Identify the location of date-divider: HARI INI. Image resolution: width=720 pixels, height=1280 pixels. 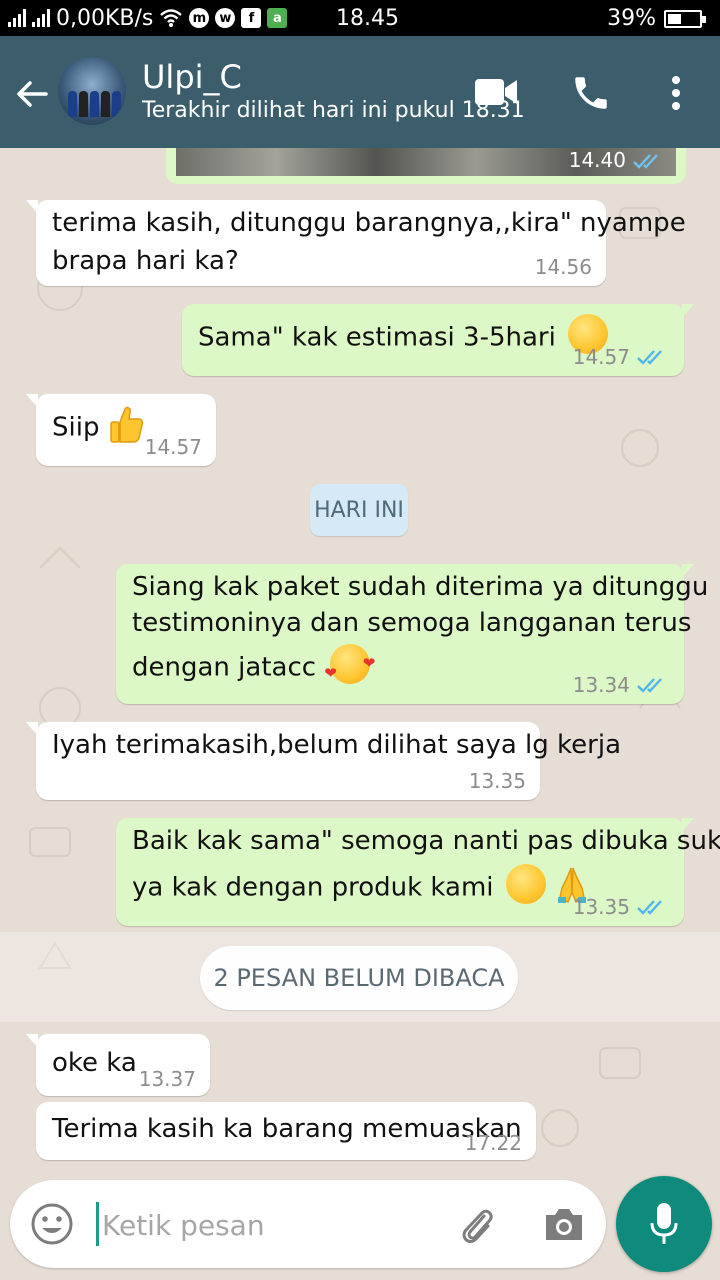
(359, 510).